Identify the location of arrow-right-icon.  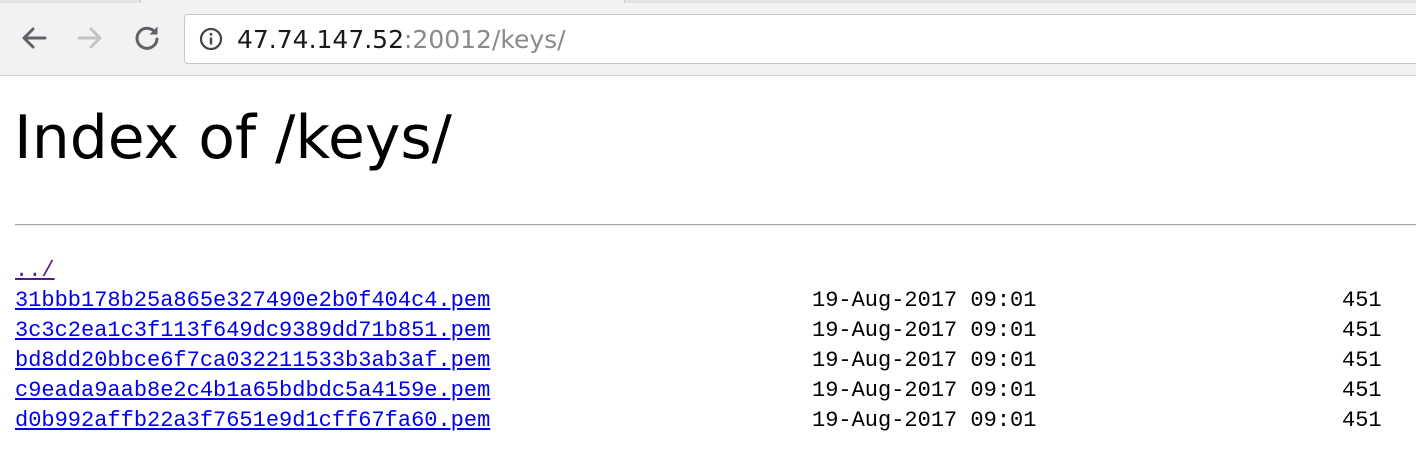
(89, 38).